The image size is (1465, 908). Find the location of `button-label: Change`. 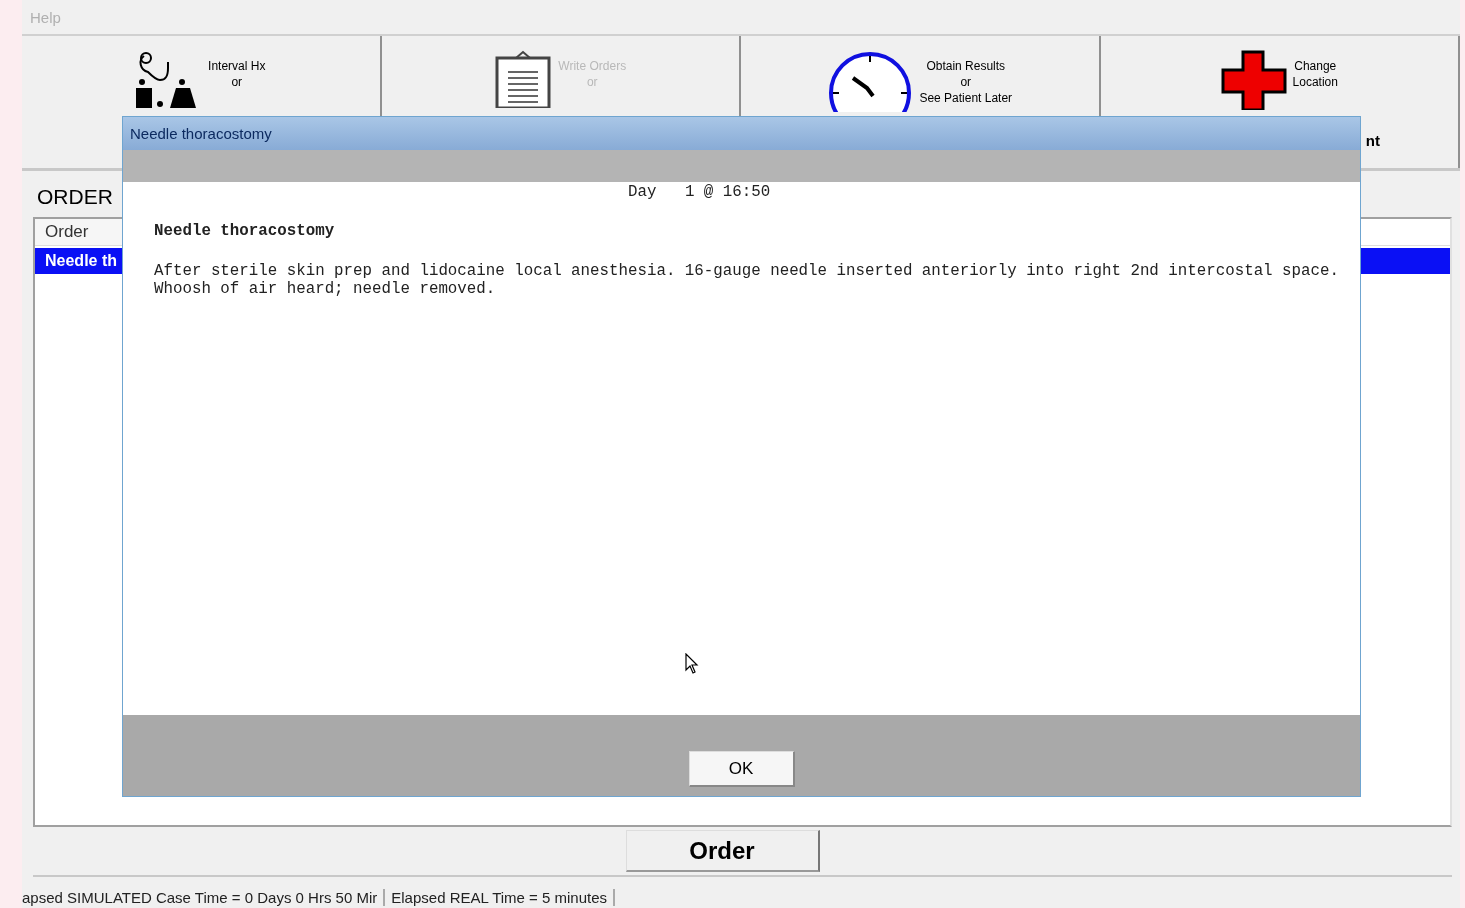

button-label: Change is located at coordinates (1315, 66).